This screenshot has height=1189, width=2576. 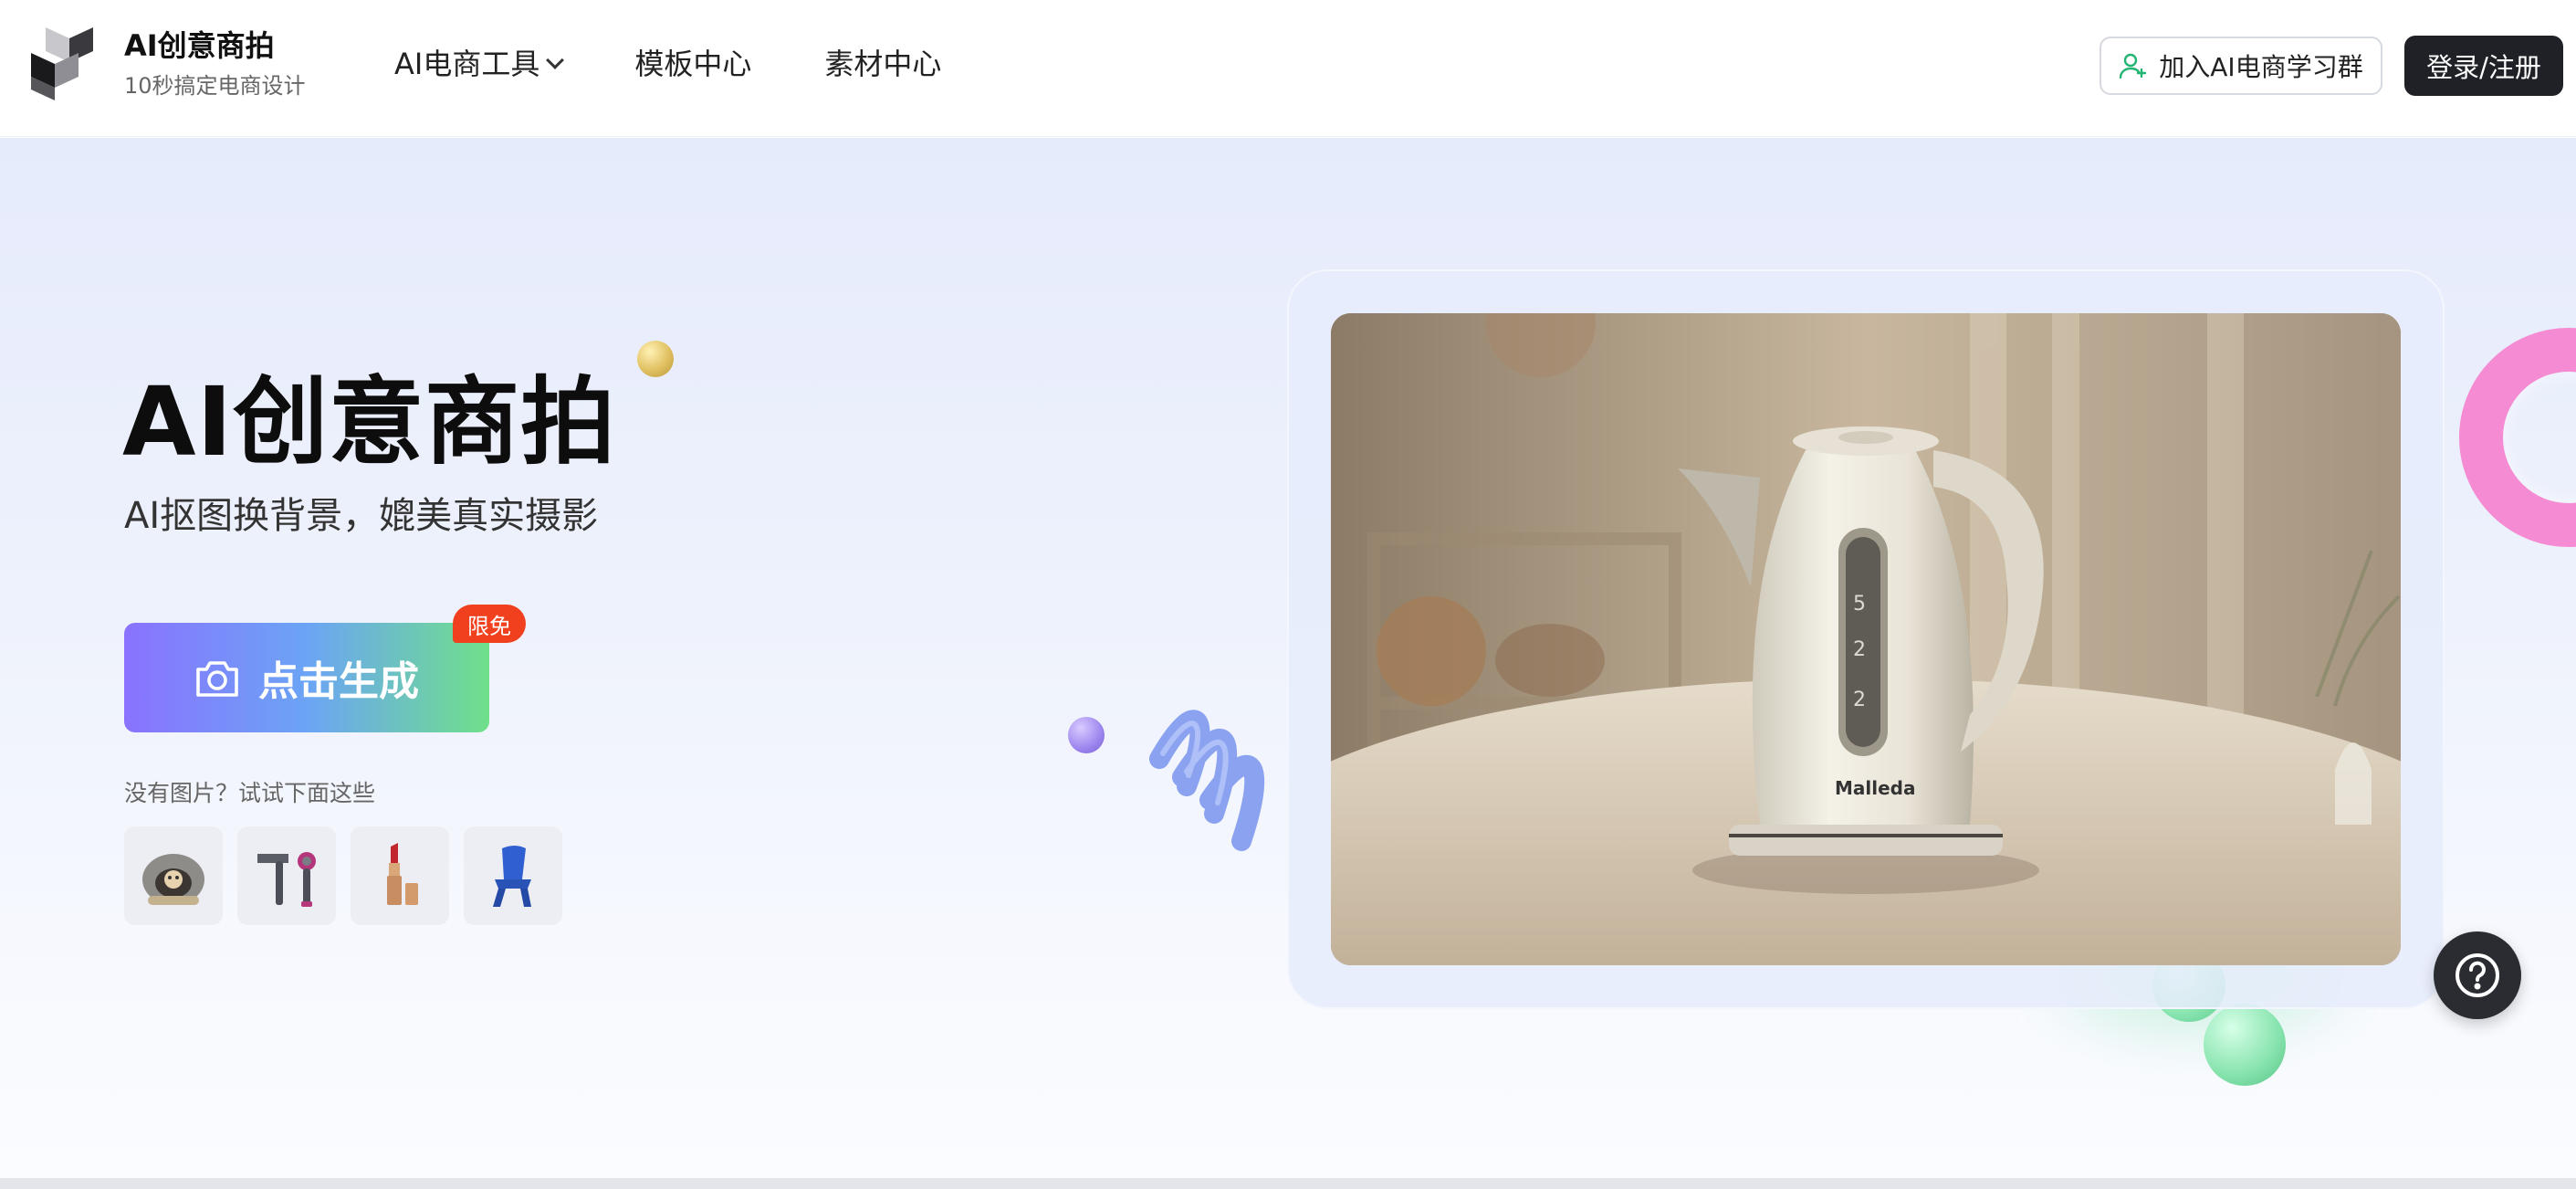 I want to click on lipstick-icon, so click(x=402, y=874).